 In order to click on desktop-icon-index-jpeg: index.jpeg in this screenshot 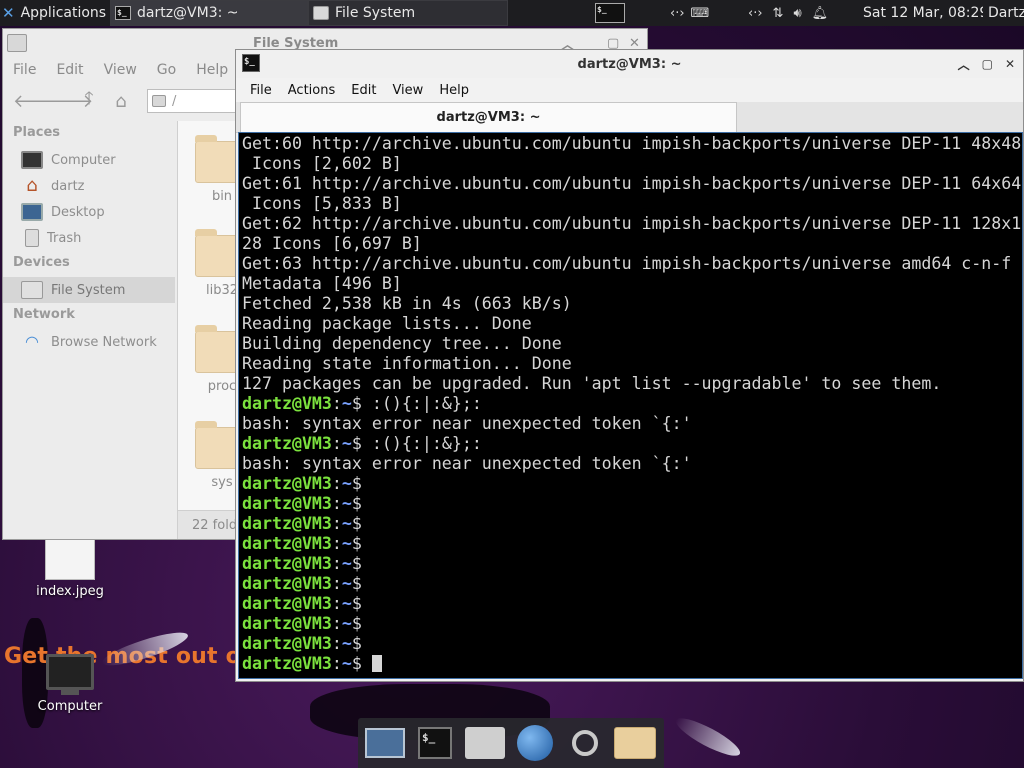, I will do `click(70, 568)`.